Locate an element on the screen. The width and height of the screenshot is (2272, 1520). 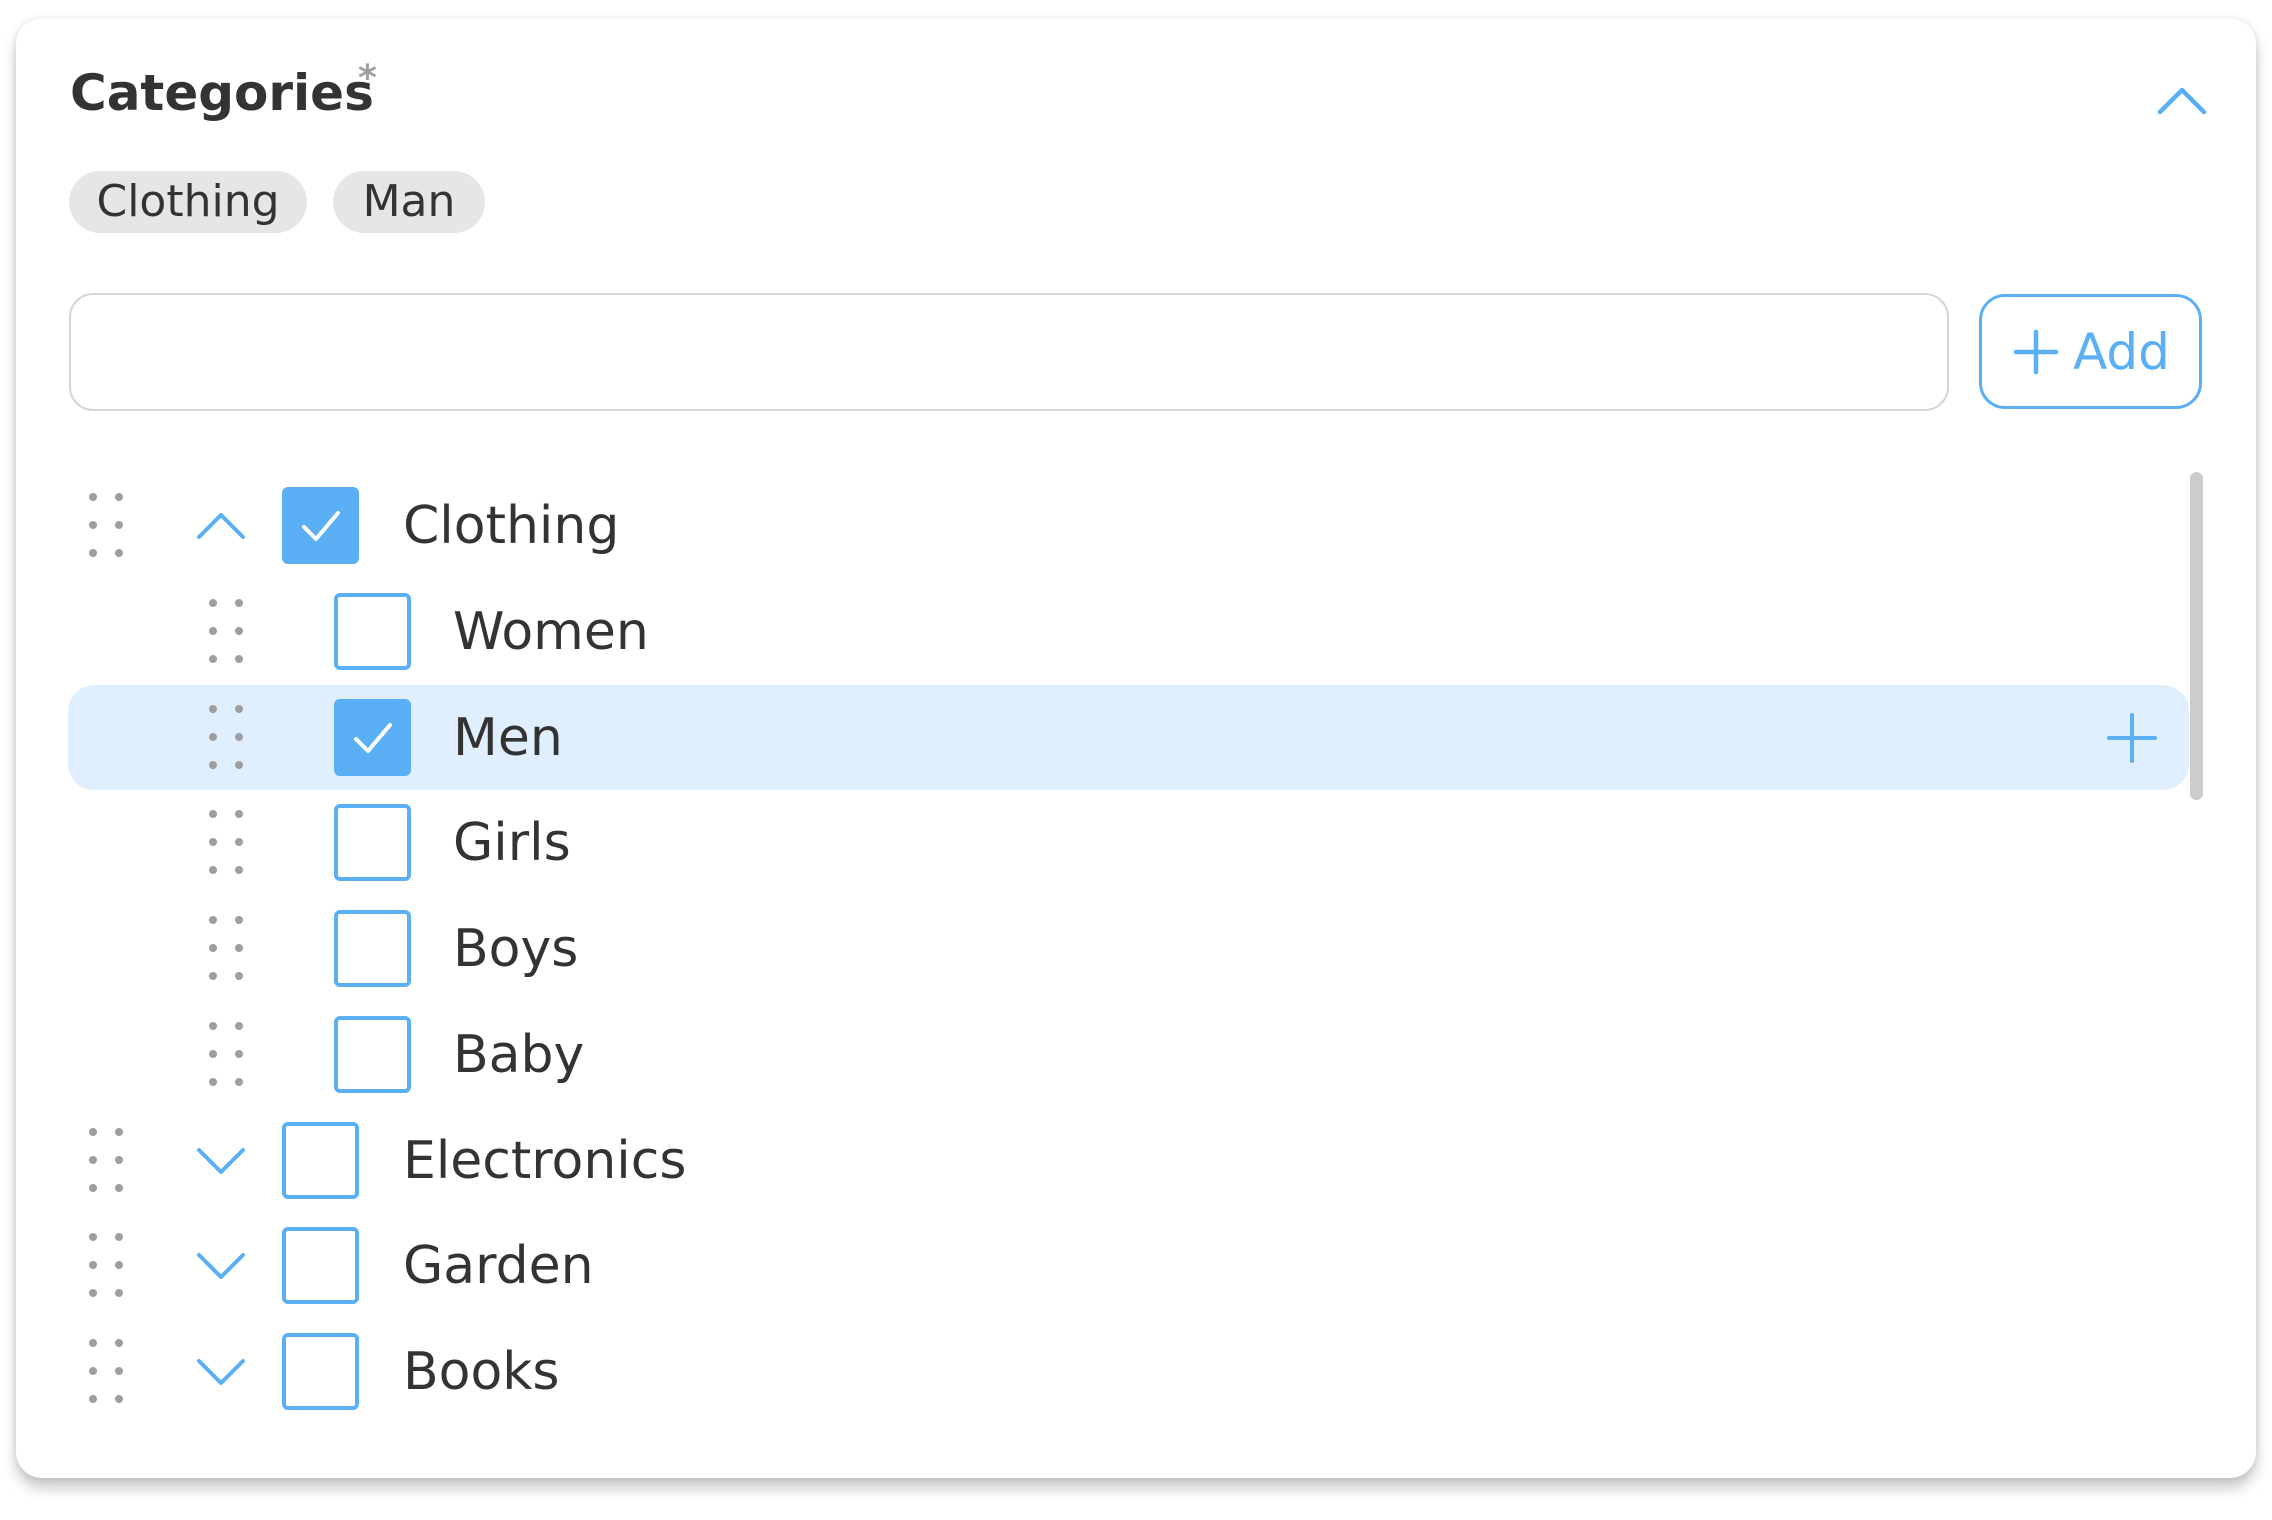
tree-scrollbar is located at coordinates (2196, 636).